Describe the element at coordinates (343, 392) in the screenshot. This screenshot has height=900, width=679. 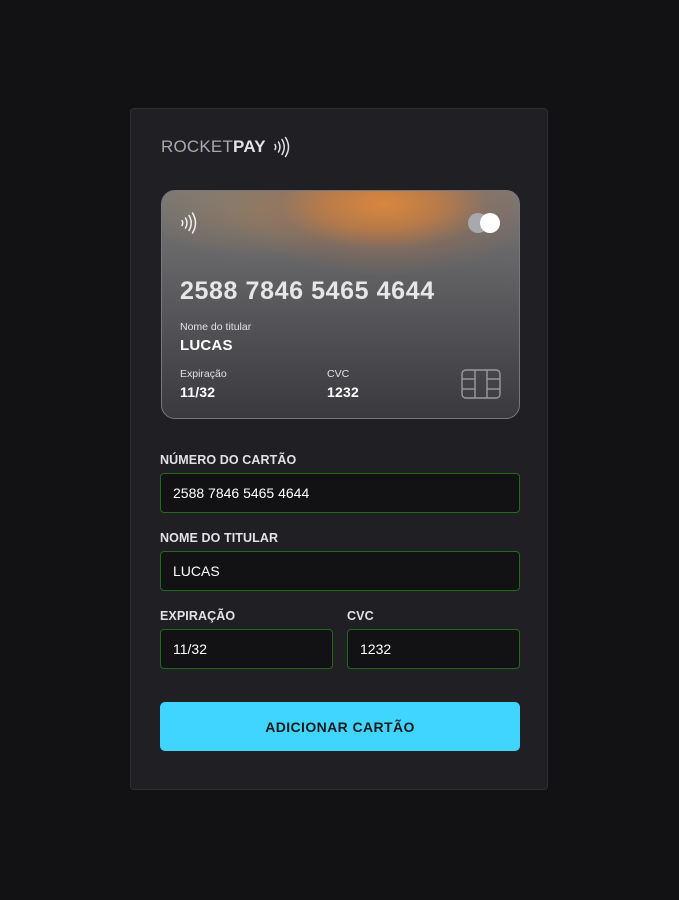
I see `card-preview-cvc-value: 1232` at that location.